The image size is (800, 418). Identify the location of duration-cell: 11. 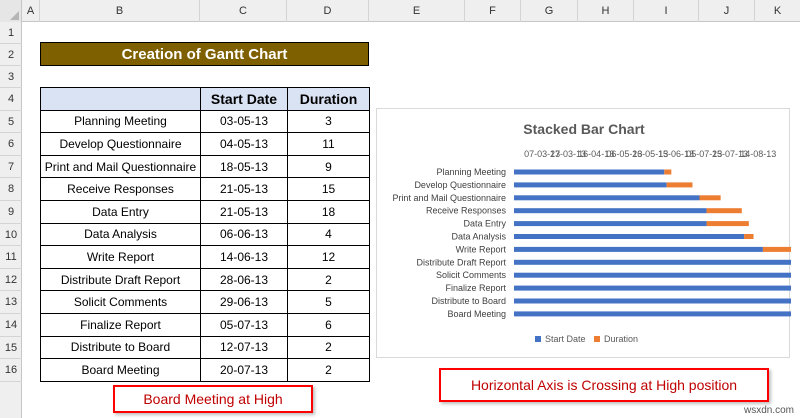
(328, 144).